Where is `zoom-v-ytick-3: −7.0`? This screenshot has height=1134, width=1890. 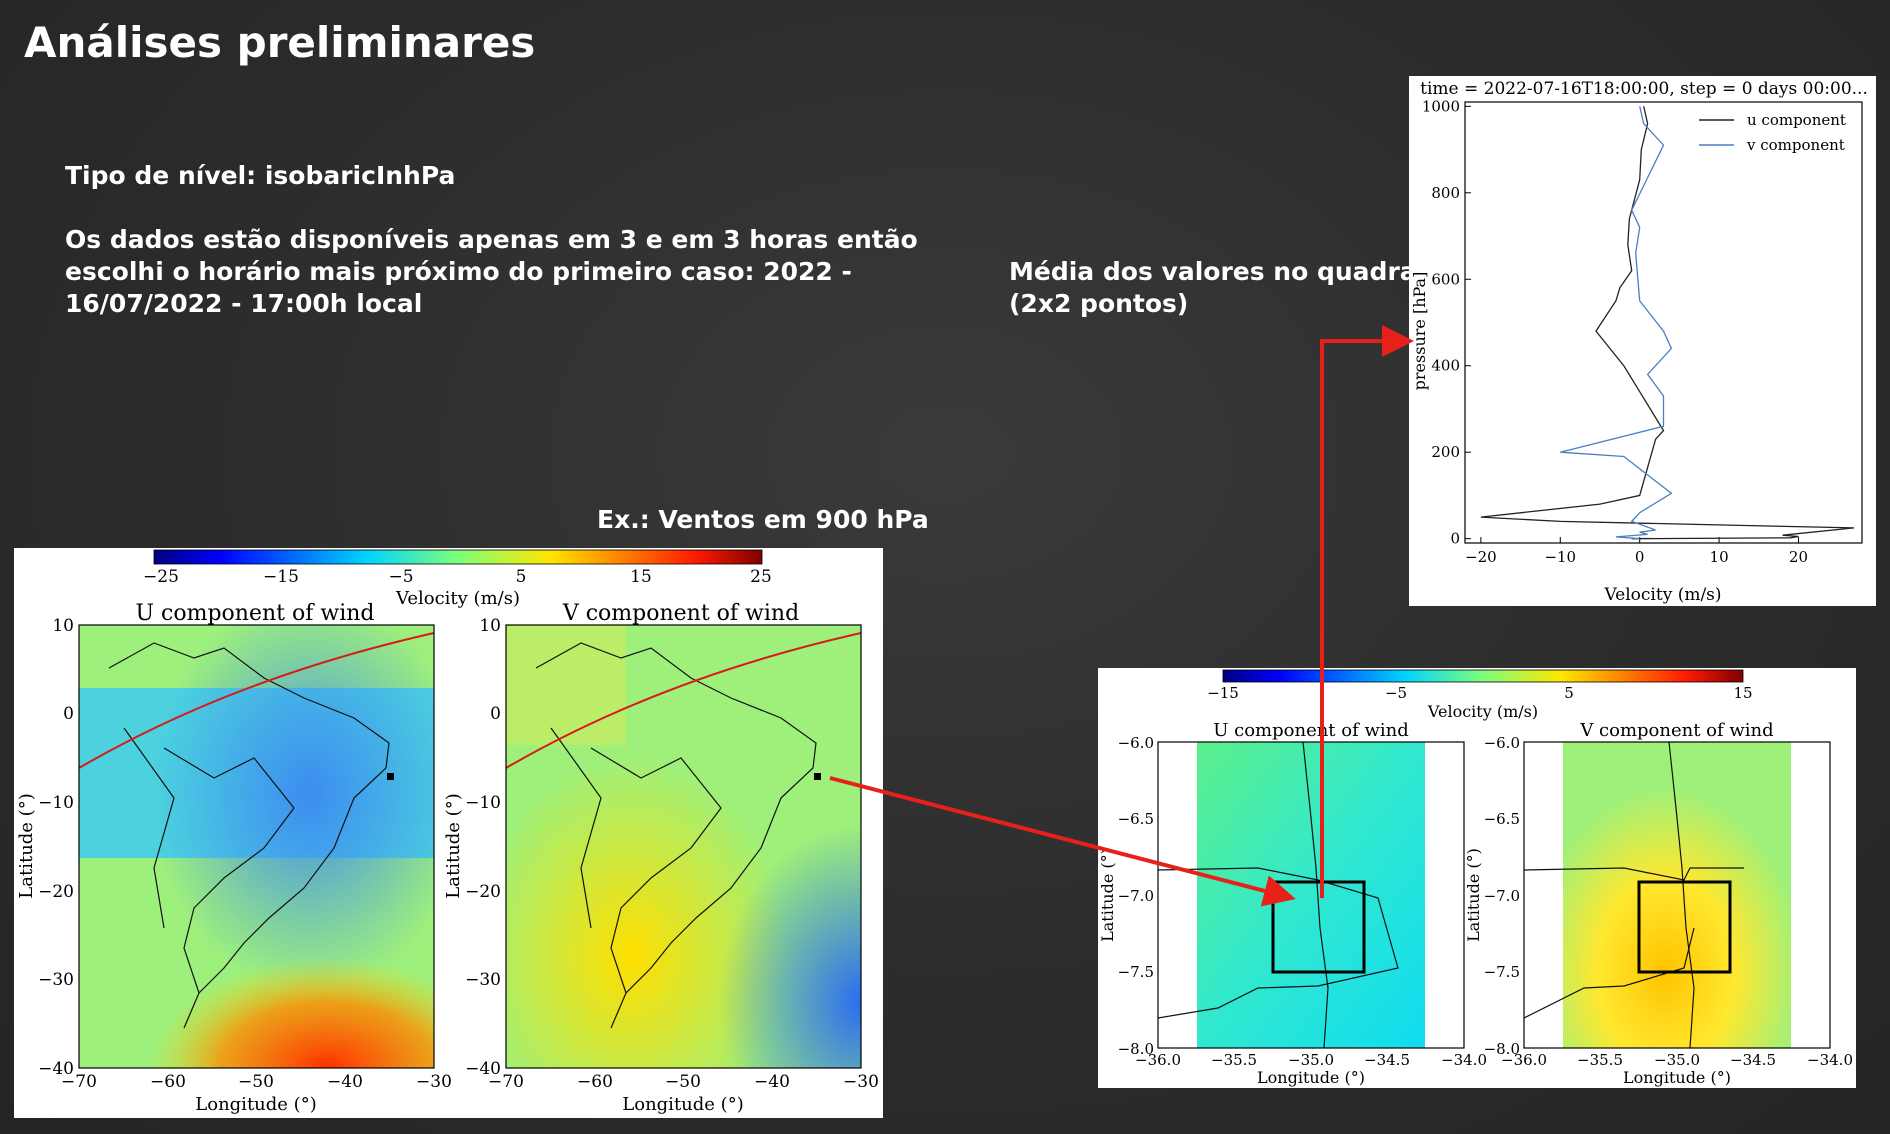
zoom-v-ytick-3: −7.0 is located at coordinates (1502, 896).